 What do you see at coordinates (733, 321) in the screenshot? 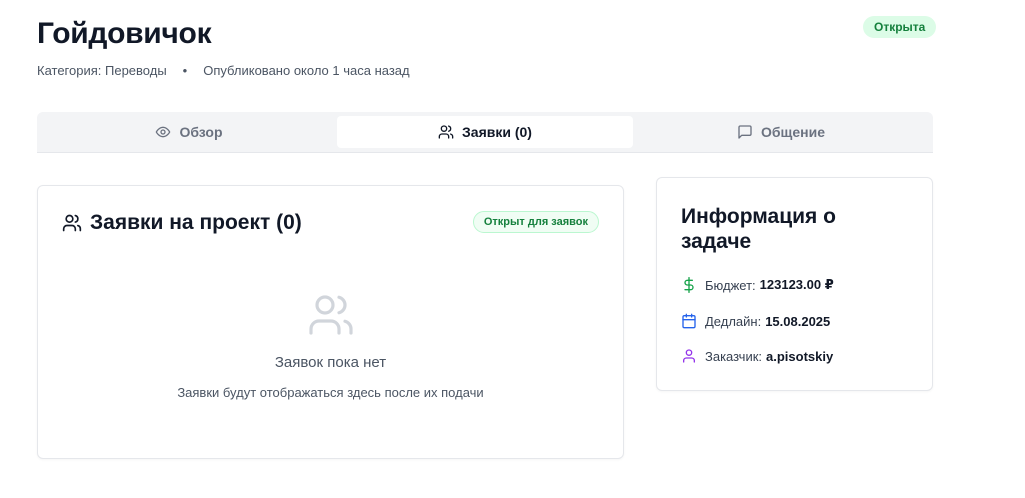
I see `deadline-label: Дедлайн:` at bounding box center [733, 321].